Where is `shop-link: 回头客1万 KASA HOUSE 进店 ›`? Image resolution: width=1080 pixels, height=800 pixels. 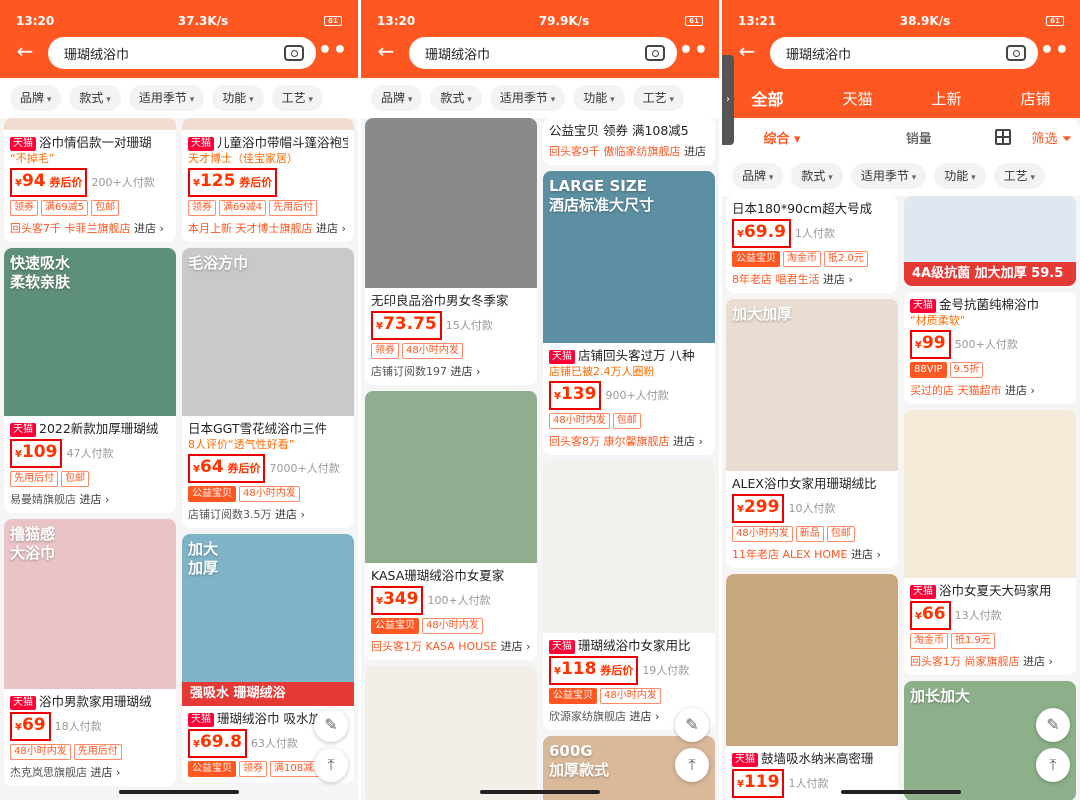 shop-link: 回头客1万 KASA HOUSE 进店 › is located at coordinates (451, 646).